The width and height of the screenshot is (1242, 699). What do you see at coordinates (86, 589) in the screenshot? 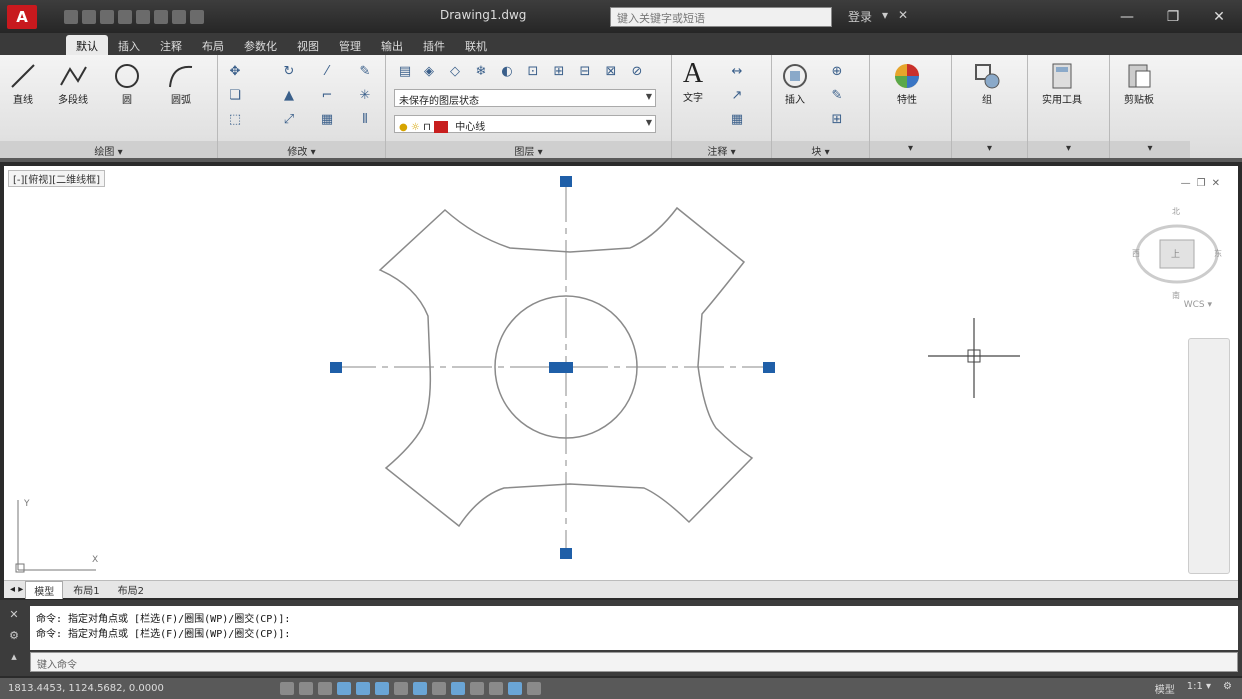
I see `tab-layout1: 布局1` at bounding box center [86, 589].